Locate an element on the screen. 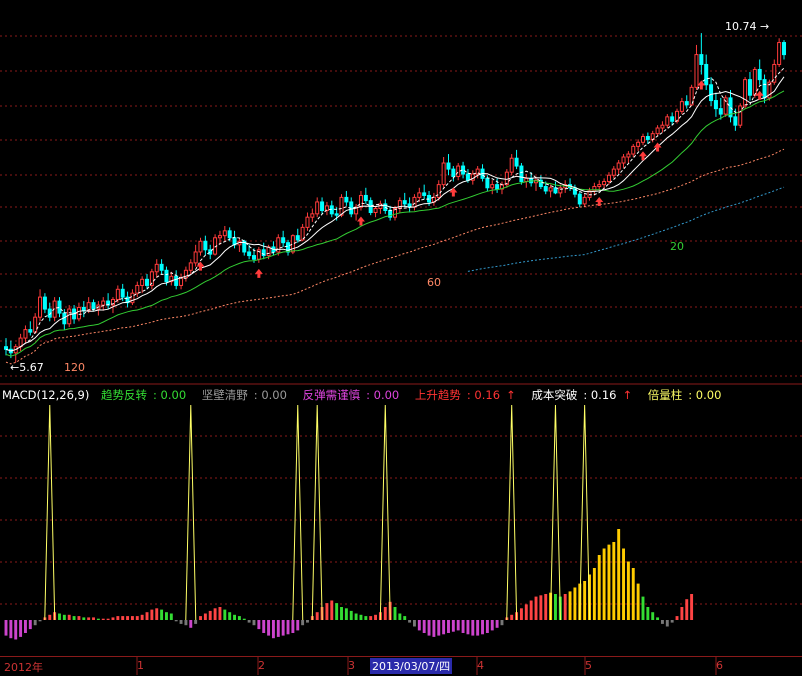 This screenshot has width=802, height=676. ma60-label: 60 is located at coordinates (434, 282).